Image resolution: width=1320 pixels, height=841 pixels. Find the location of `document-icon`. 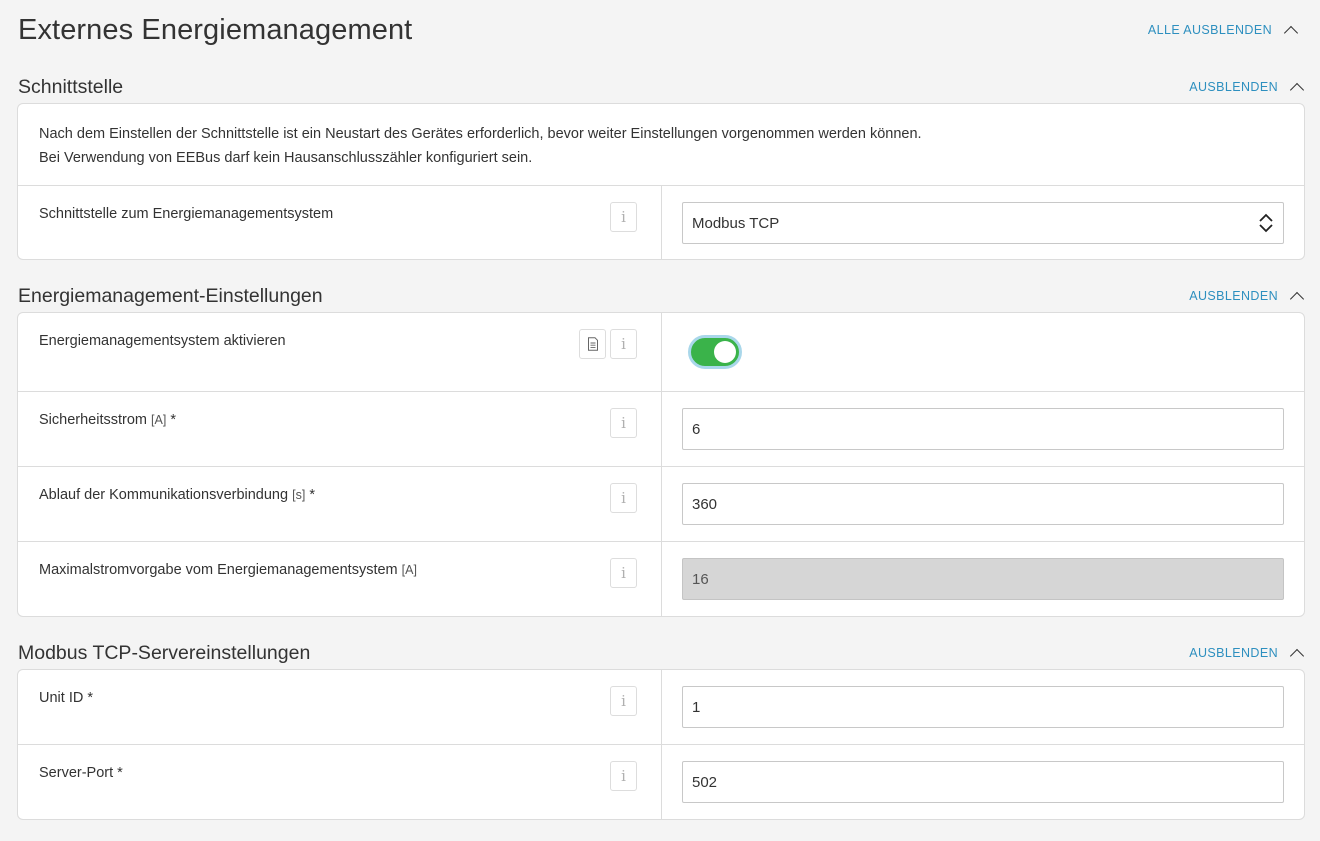

document-icon is located at coordinates (592, 344).